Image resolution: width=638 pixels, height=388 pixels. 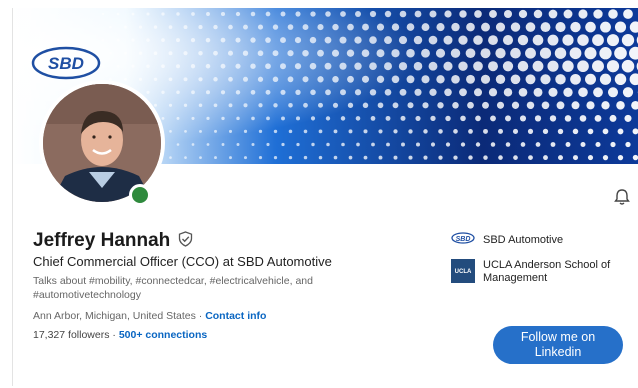 I want to click on followers-count: 17,327 followers, so click(x=71, y=335).